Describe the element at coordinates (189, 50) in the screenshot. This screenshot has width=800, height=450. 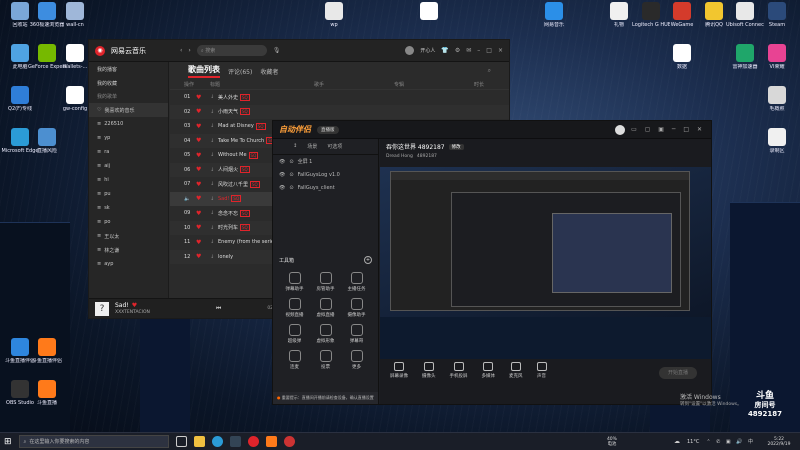
I see `forward-icon: ›` at that location.